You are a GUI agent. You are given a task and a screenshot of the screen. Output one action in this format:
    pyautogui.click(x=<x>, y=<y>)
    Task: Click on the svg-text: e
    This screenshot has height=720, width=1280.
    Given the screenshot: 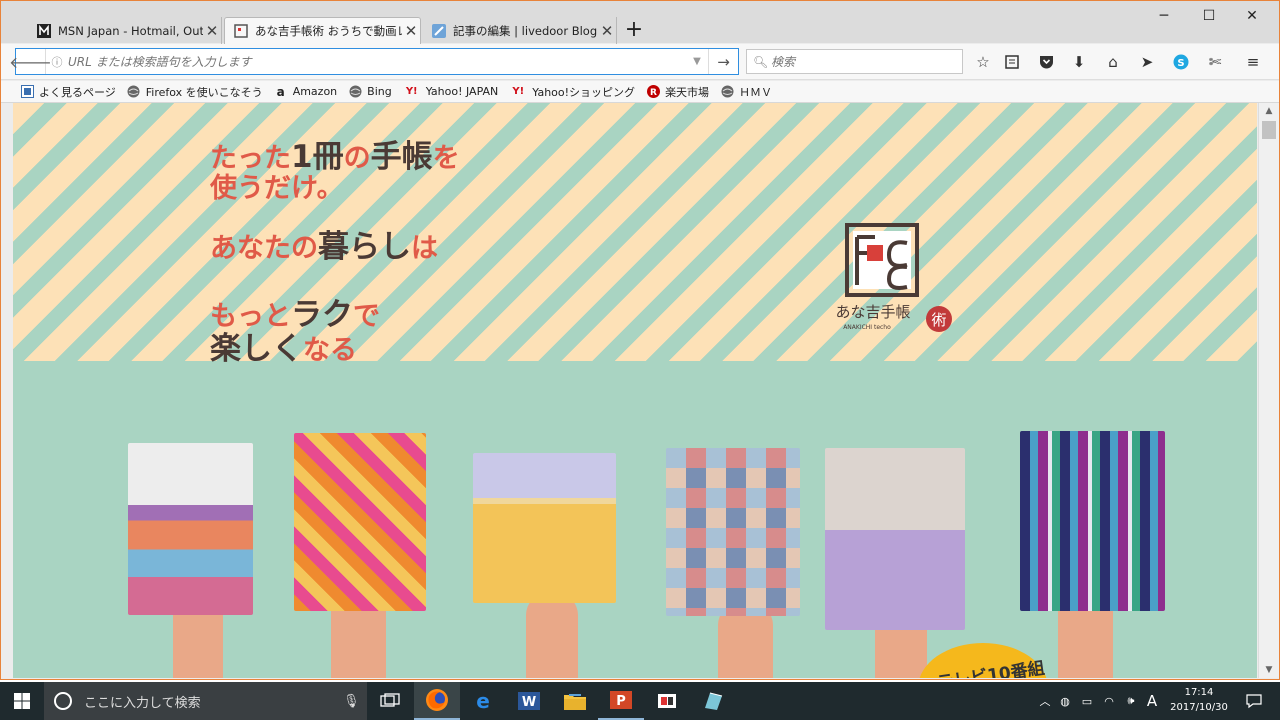 What is the action you would take?
    pyautogui.click(x=483, y=701)
    